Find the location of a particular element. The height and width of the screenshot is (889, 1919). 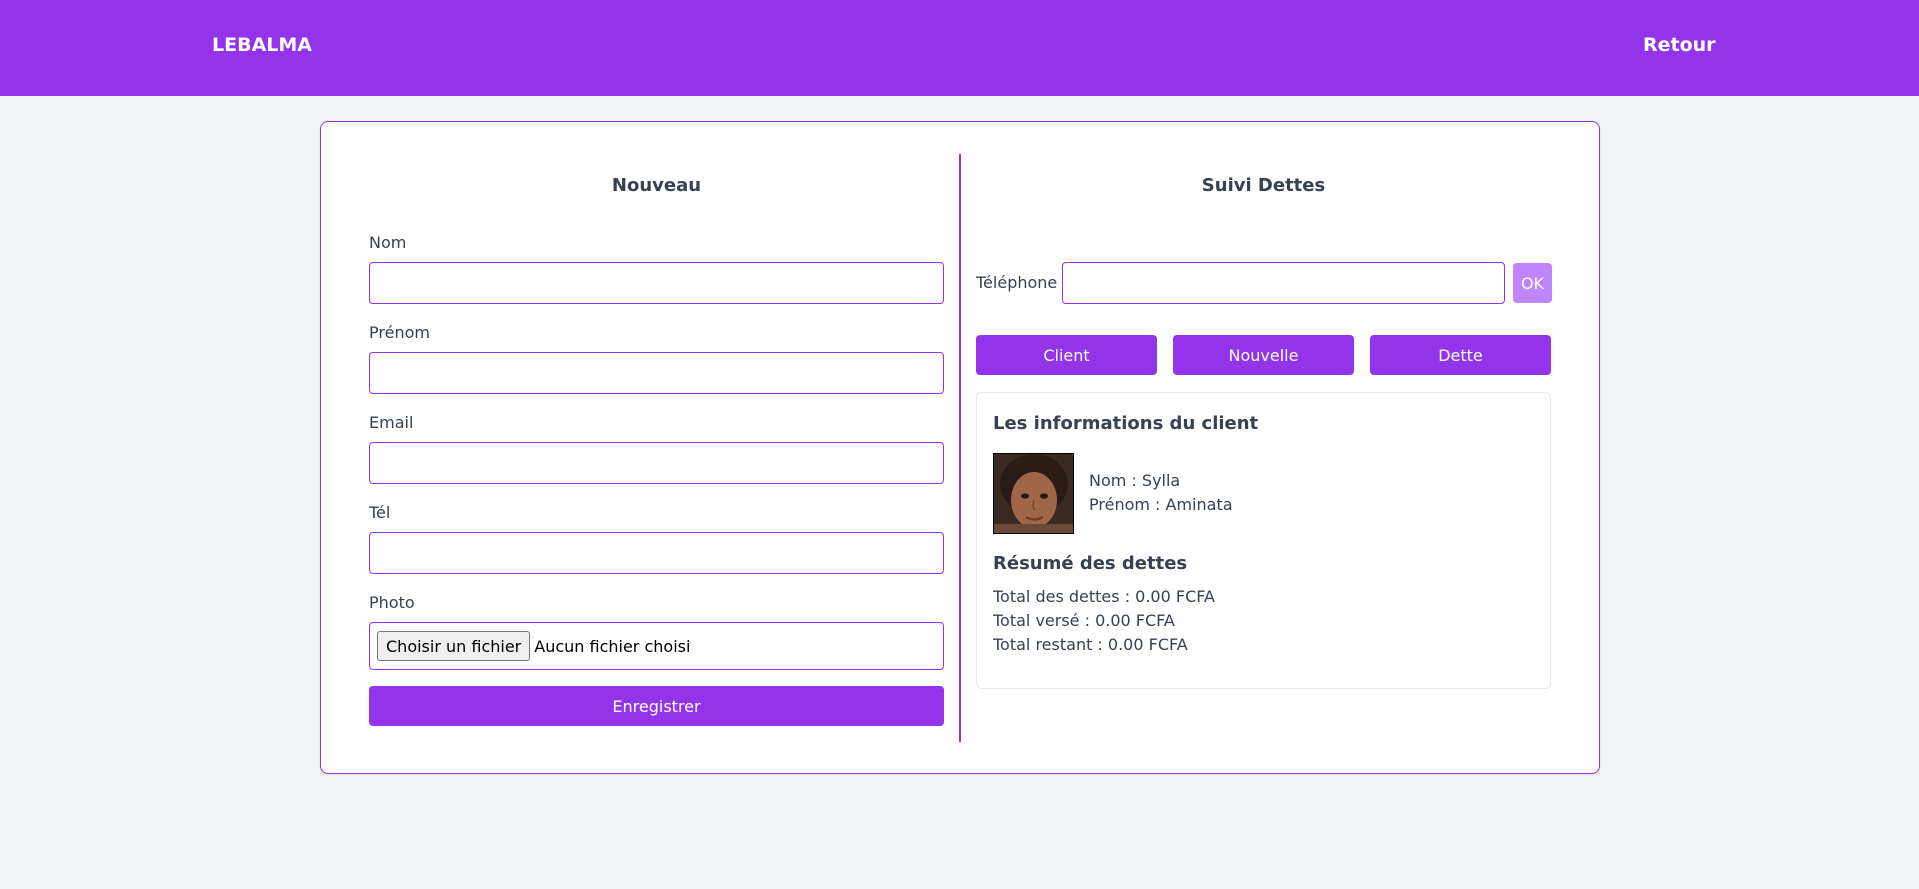

prenom-label: Prénom is located at coordinates (399, 332).